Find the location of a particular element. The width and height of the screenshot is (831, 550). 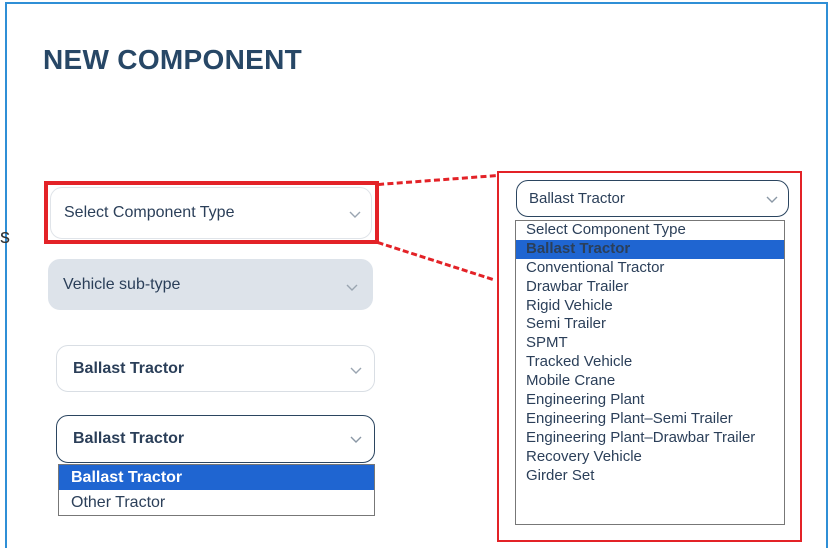

vehicle-subtype-placeholder: Vehicle sub-type is located at coordinates (122, 284).